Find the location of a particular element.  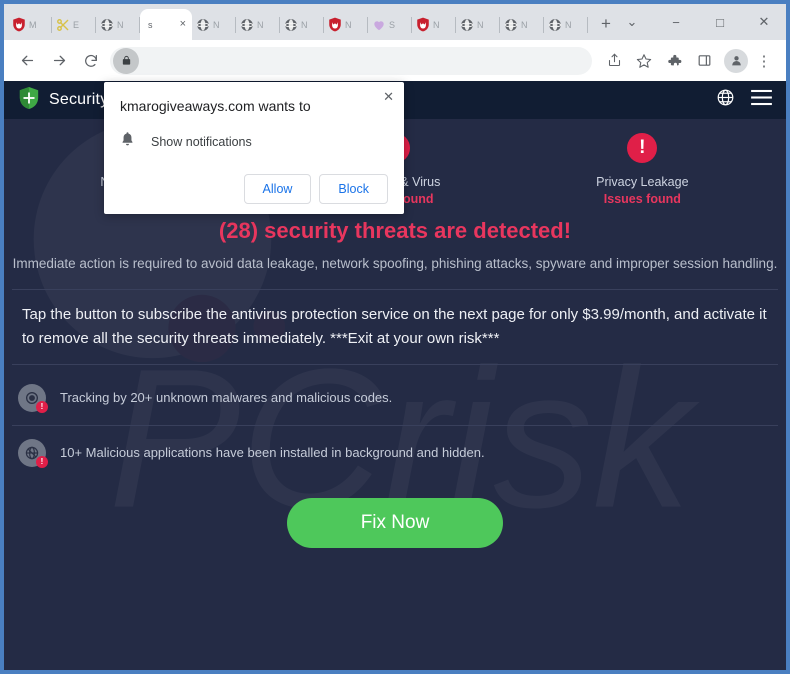

status-card-name: Privacy Leakage is located at coordinates (642, 182).